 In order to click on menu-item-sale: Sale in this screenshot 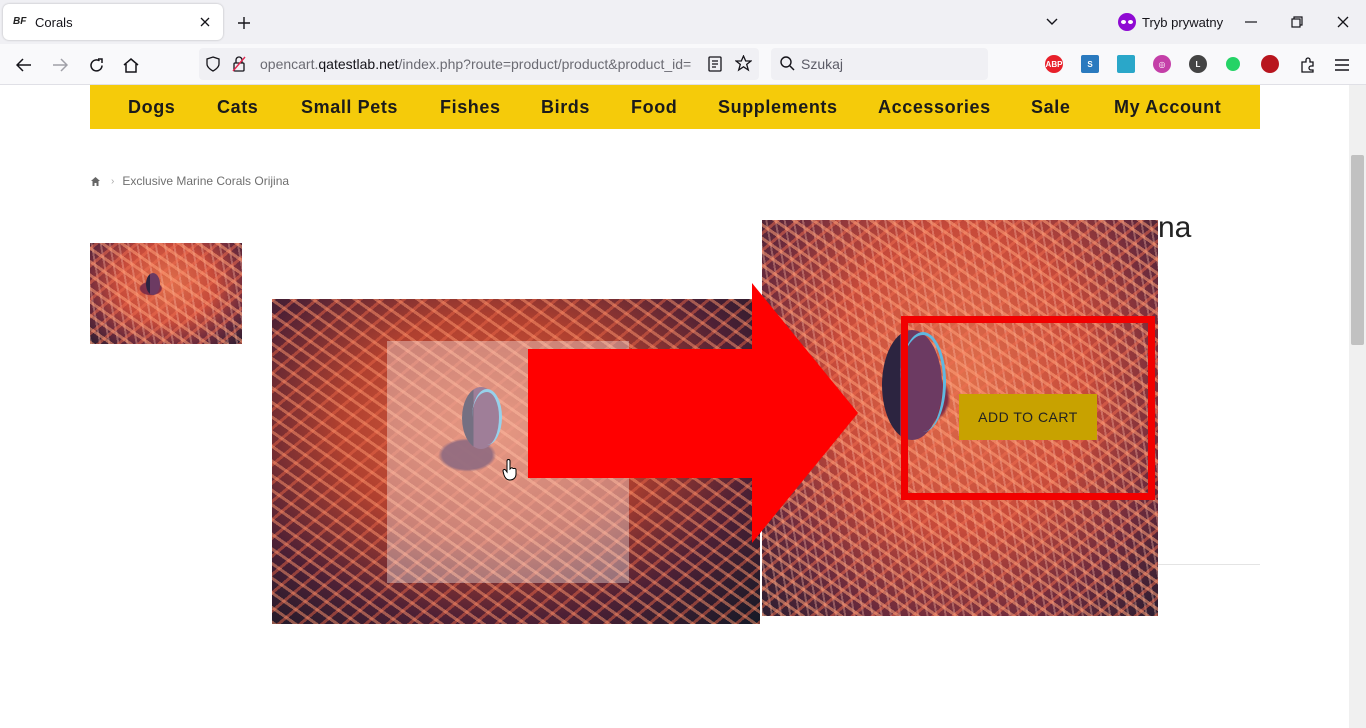, I will do `click(1050, 107)`.